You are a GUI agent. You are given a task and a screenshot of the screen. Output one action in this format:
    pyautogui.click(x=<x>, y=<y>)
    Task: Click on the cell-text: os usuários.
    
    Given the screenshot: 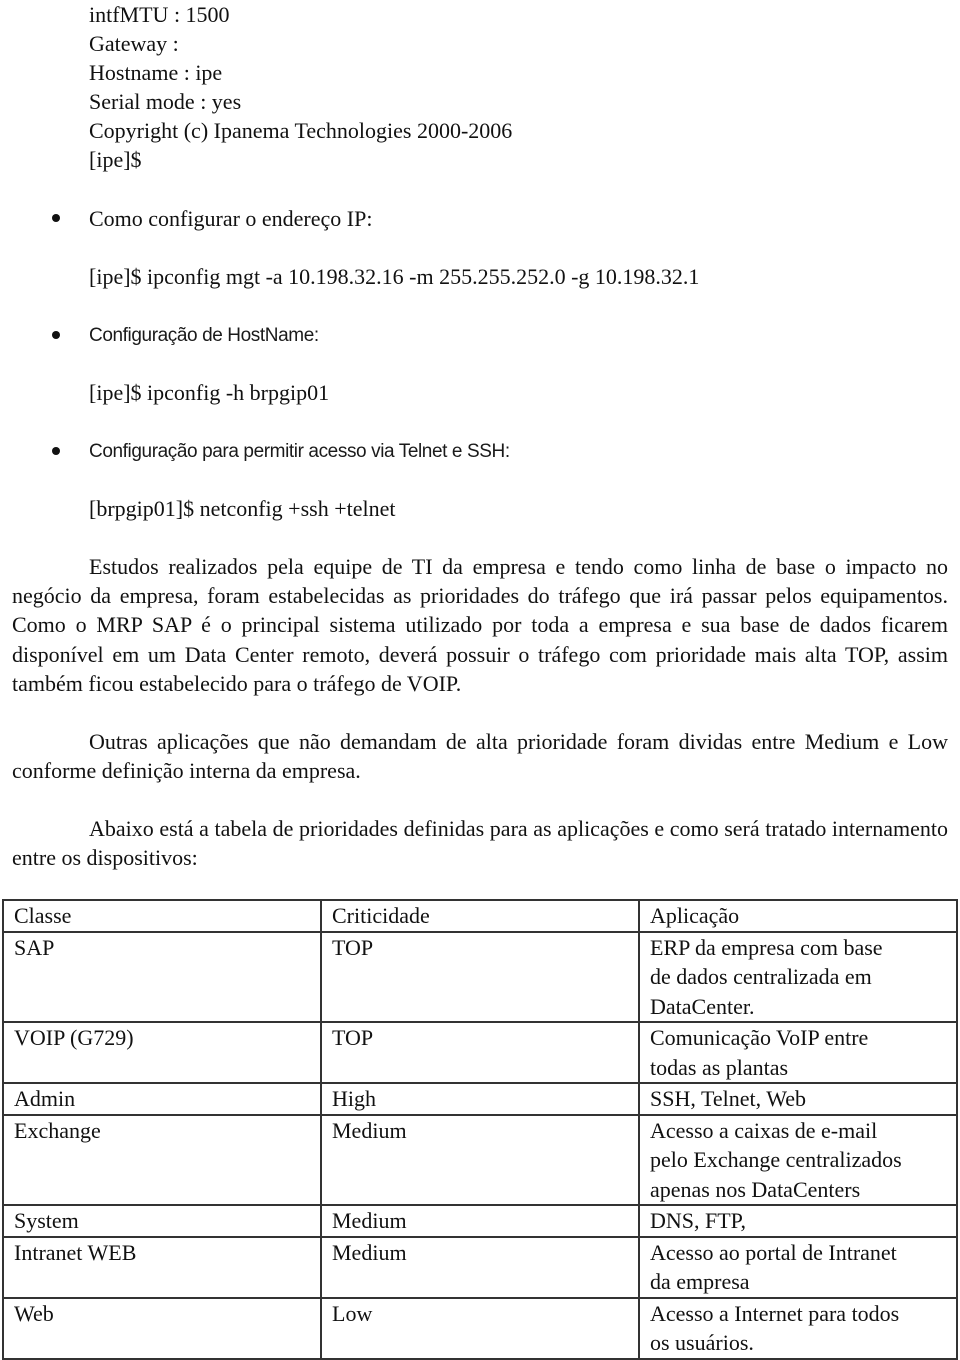 What is the action you would take?
    pyautogui.click(x=702, y=1342)
    